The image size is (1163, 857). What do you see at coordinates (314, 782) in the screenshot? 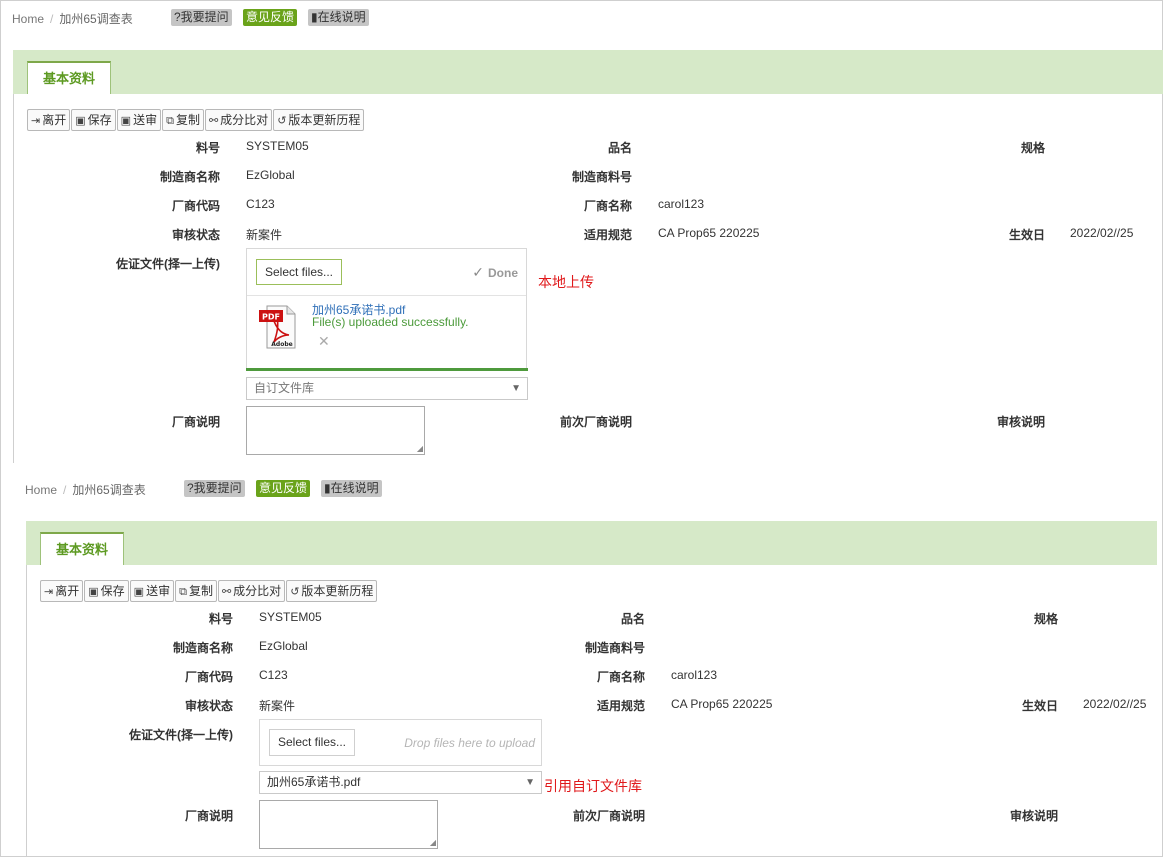
I see `file-library-value: 加州65承诺书.pdf` at bounding box center [314, 782].